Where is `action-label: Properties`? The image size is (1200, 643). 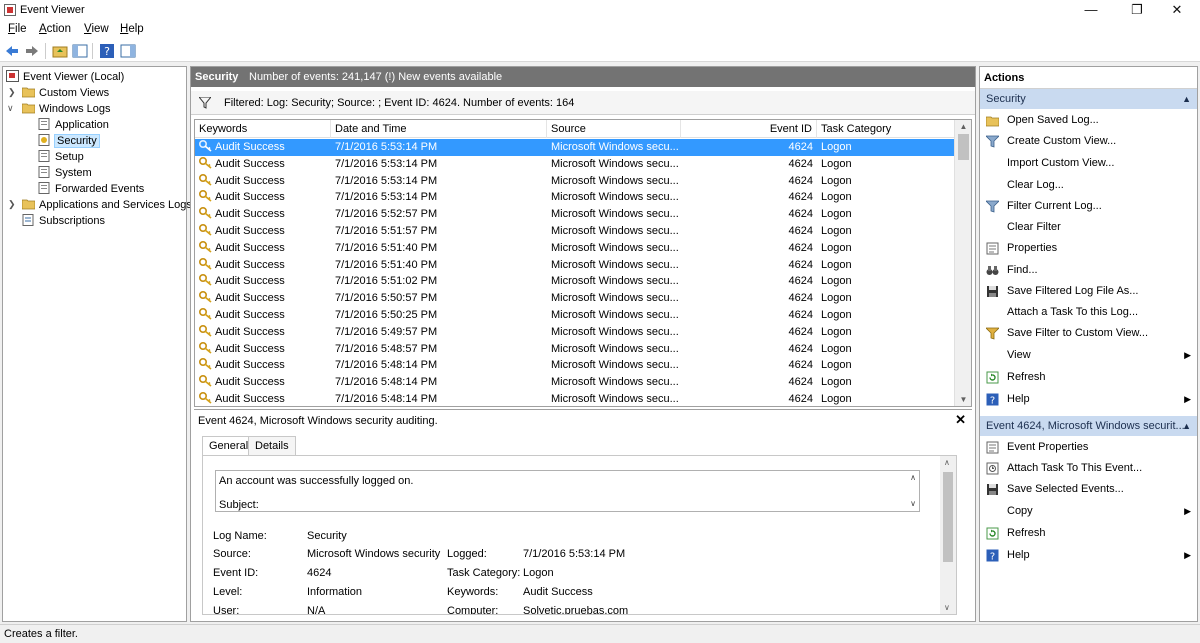
action-label: Properties is located at coordinates (1032, 248).